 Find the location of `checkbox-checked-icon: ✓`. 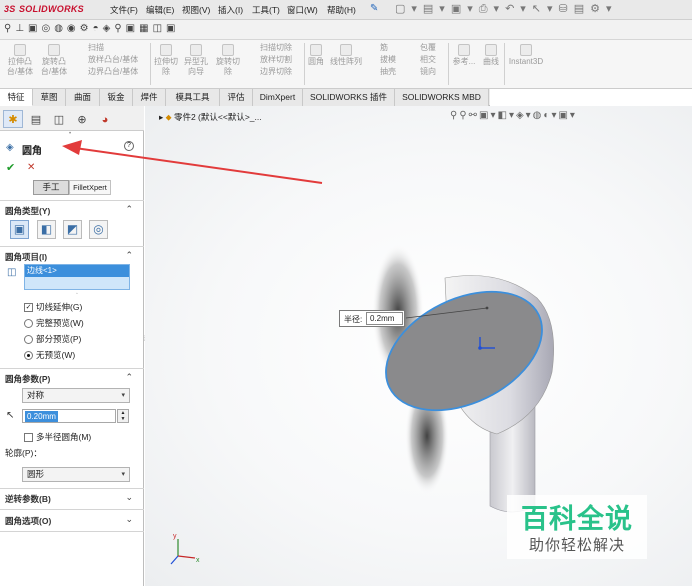

checkbox-checked-icon: ✓ is located at coordinates (28, 308).